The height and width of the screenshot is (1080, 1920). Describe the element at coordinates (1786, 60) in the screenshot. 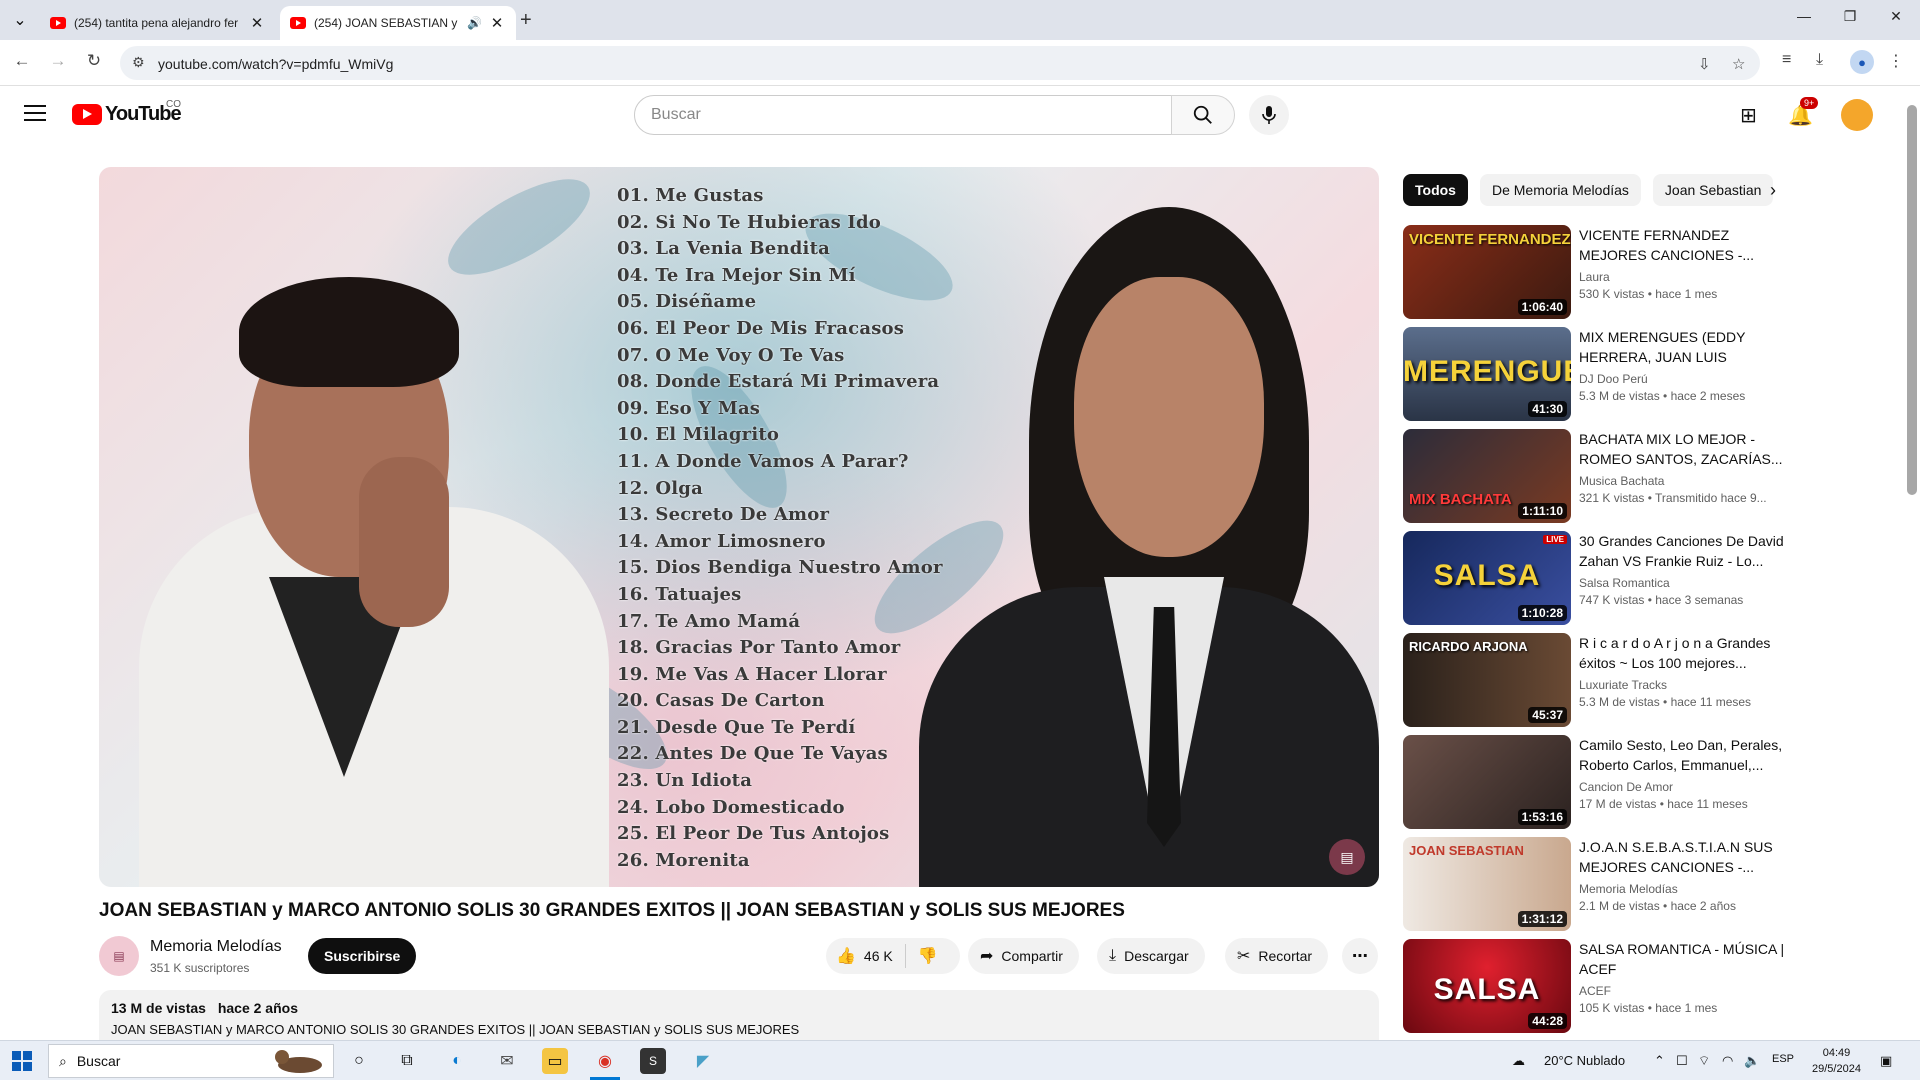

I see `media-controls-icon: ≡` at that location.